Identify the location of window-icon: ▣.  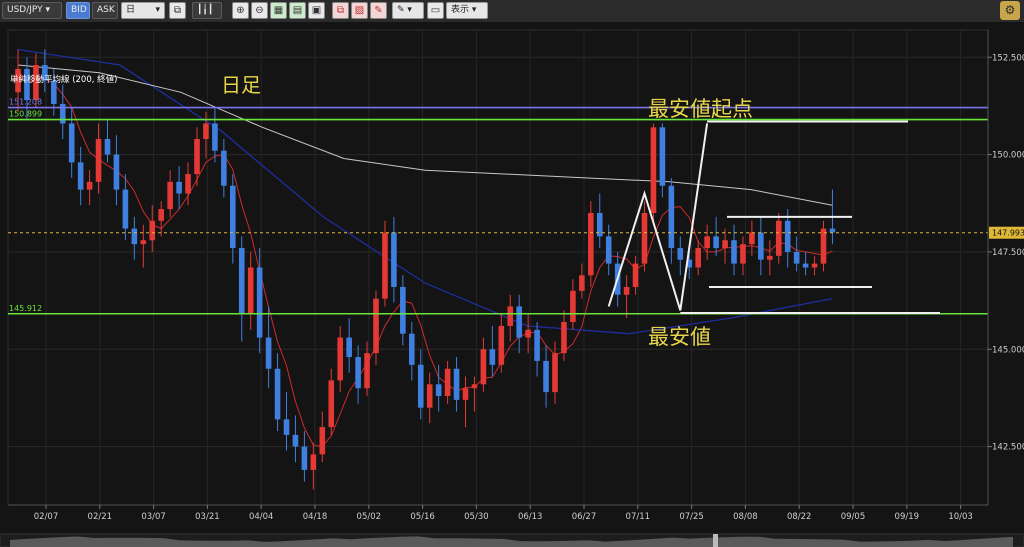
(316, 10).